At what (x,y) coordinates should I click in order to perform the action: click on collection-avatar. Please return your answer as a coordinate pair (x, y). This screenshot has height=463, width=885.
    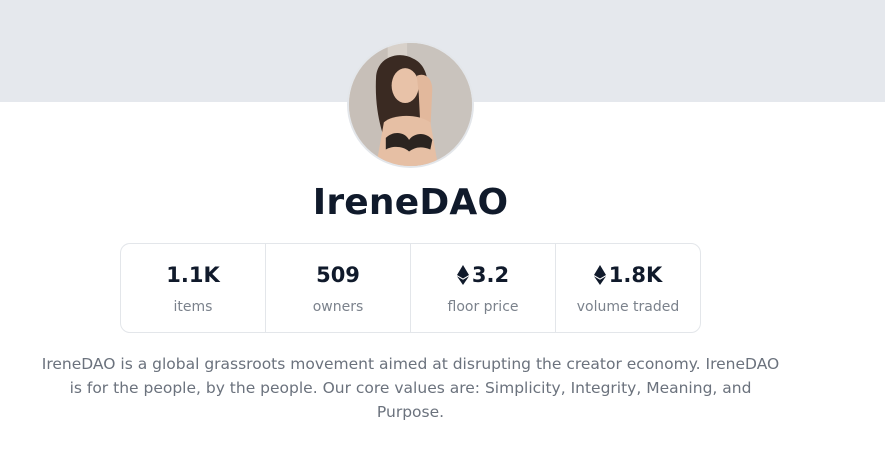
    Looking at the image, I should click on (410, 104).